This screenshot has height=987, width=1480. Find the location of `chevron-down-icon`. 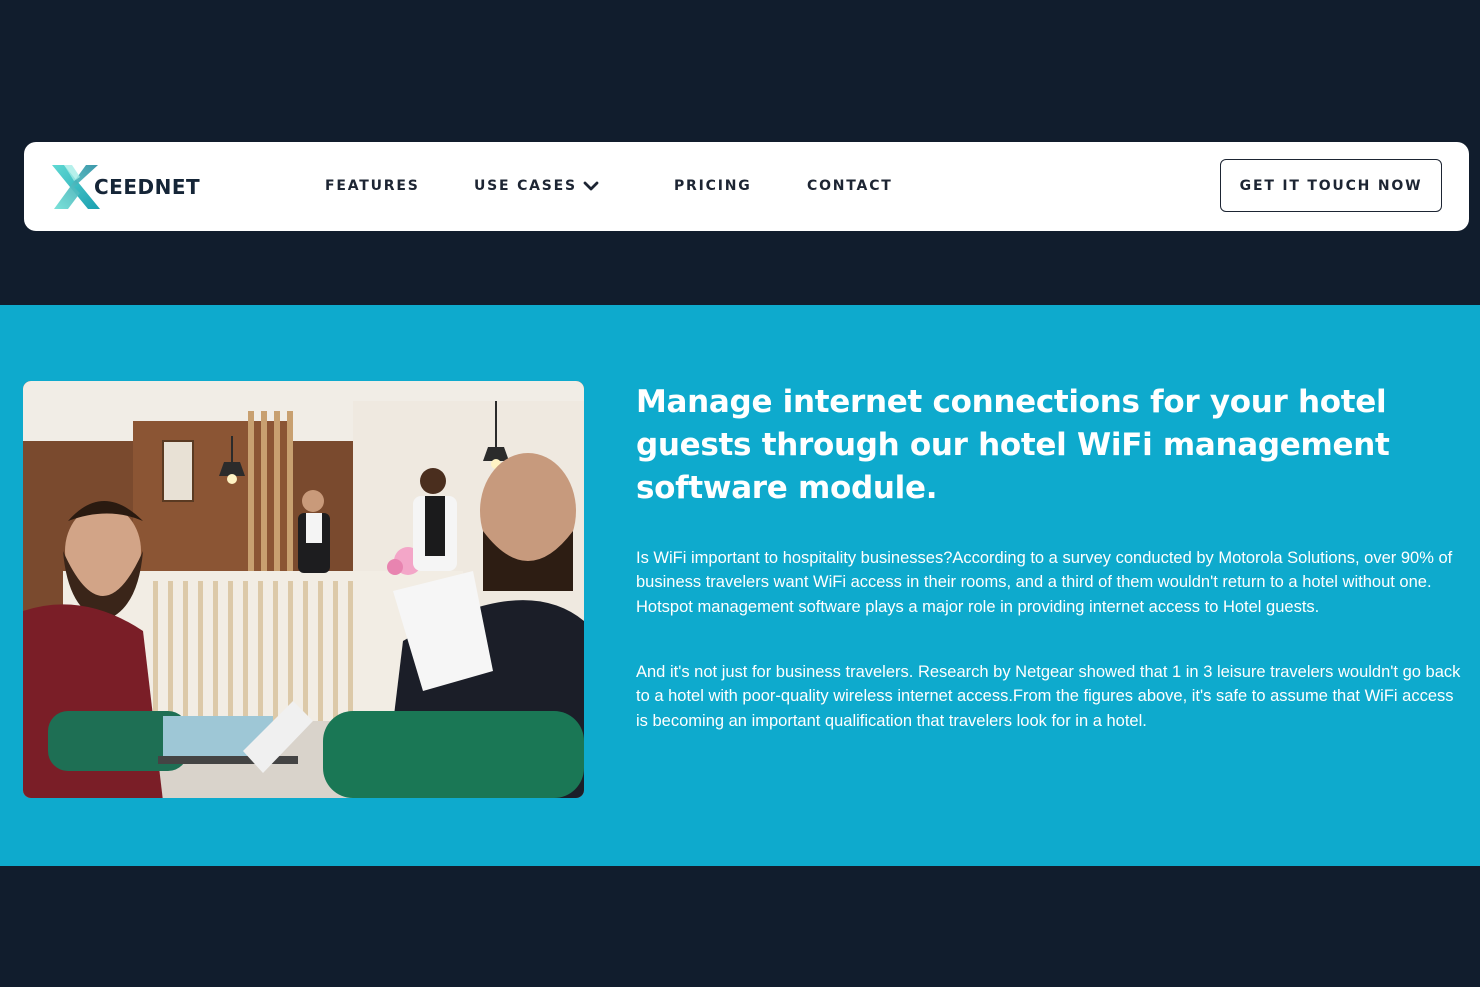

chevron-down-icon is located at coordinates (591, 186).